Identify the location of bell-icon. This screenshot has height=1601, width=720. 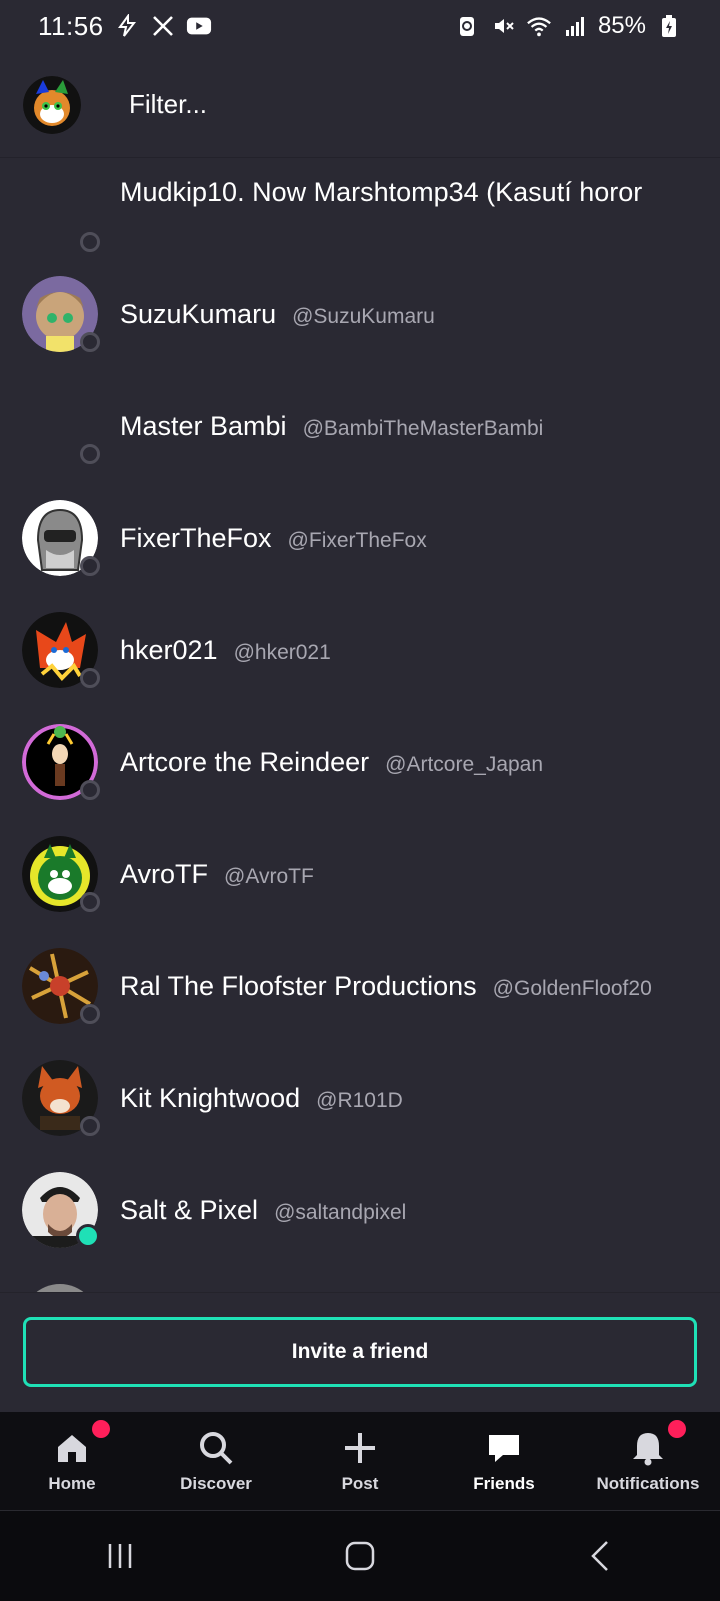
(657, 1444).